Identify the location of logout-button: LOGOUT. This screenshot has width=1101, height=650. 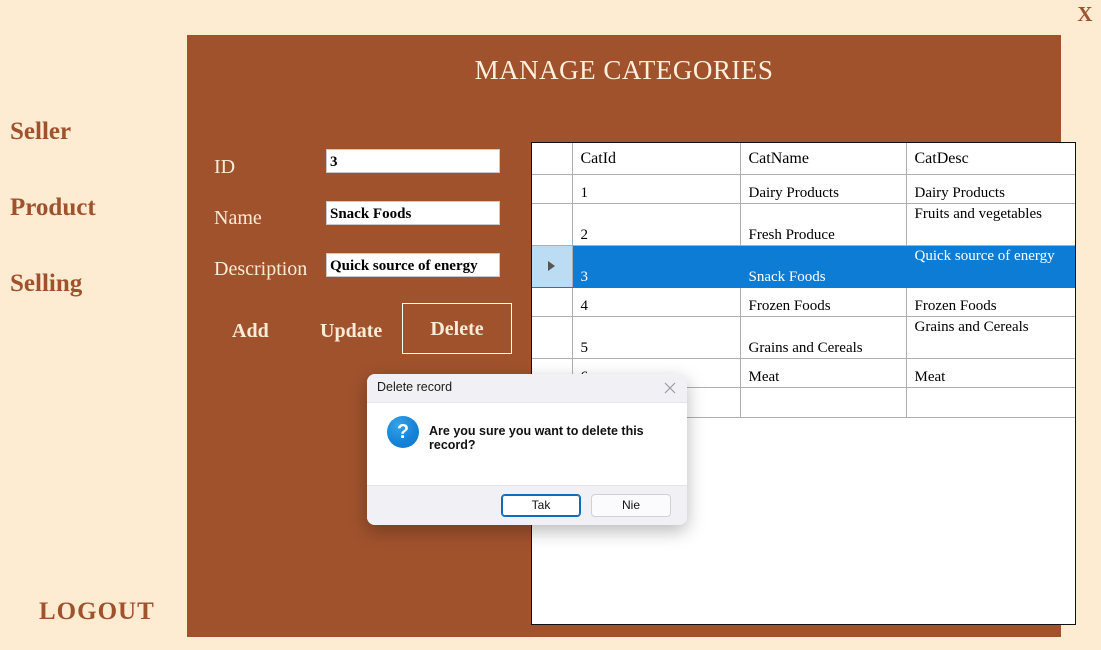
(97, 612).